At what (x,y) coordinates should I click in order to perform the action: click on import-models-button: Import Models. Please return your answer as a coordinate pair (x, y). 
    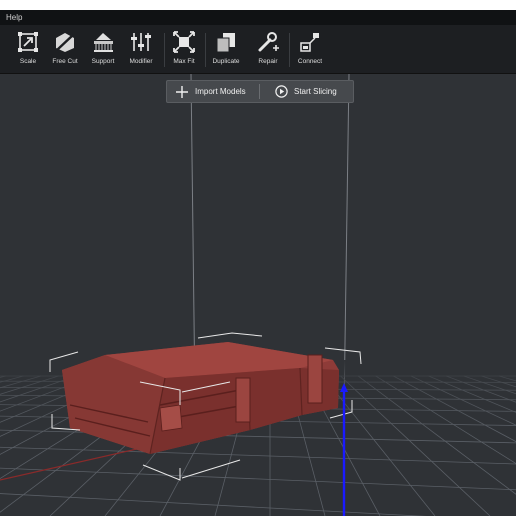
    Looking at the image, I should click on (217, 91).